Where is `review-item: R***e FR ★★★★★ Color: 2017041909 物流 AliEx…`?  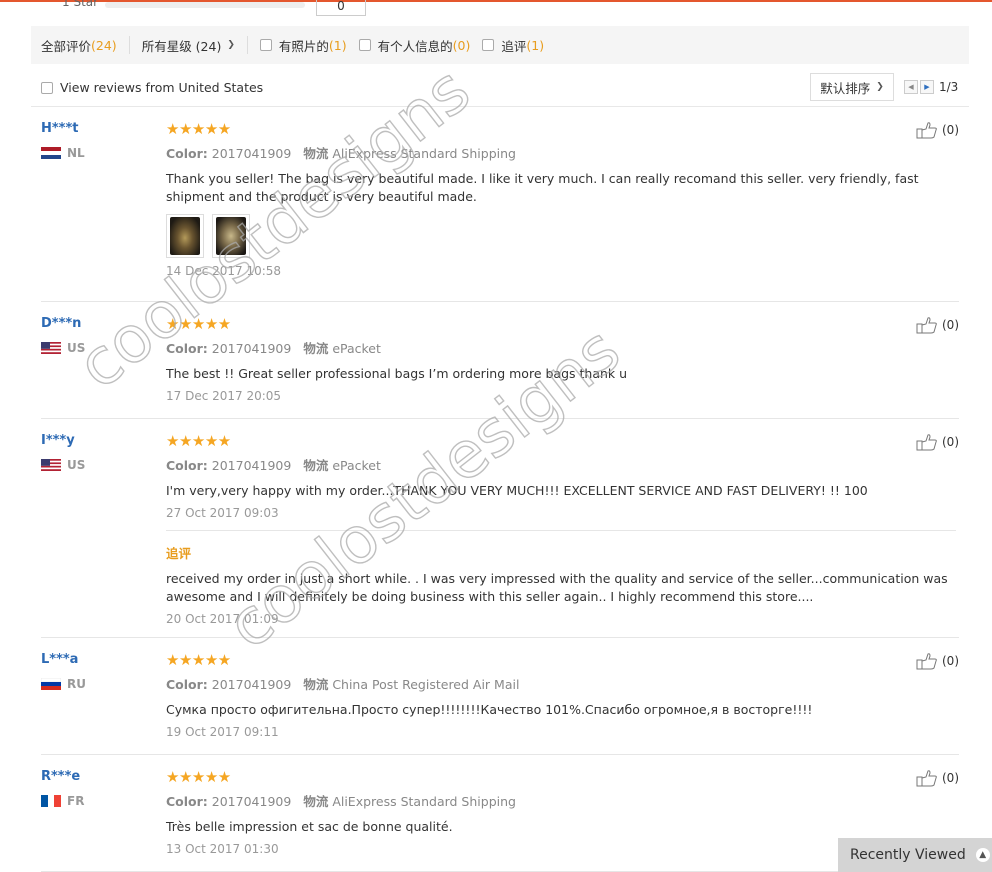 review-item: R***e FR ★★★★★ Color: 2017041909 物流 AliEx… is located at coordinates (500, 820).